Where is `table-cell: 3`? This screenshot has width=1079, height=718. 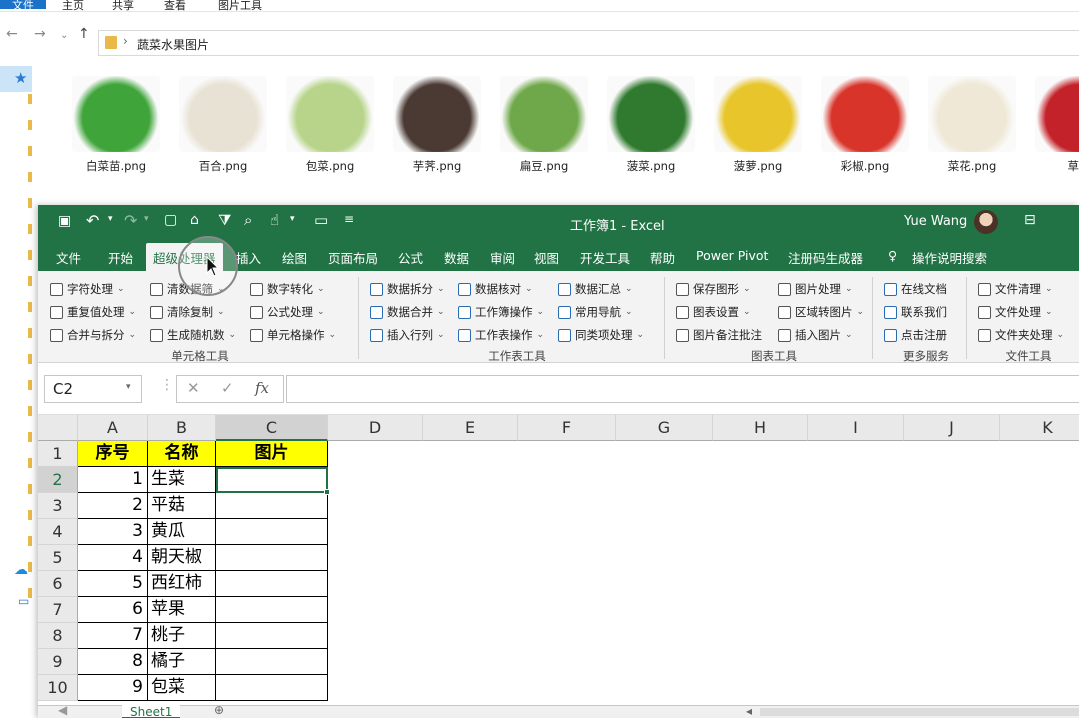 table-cell: 3 is located at coordinates (113, 532).